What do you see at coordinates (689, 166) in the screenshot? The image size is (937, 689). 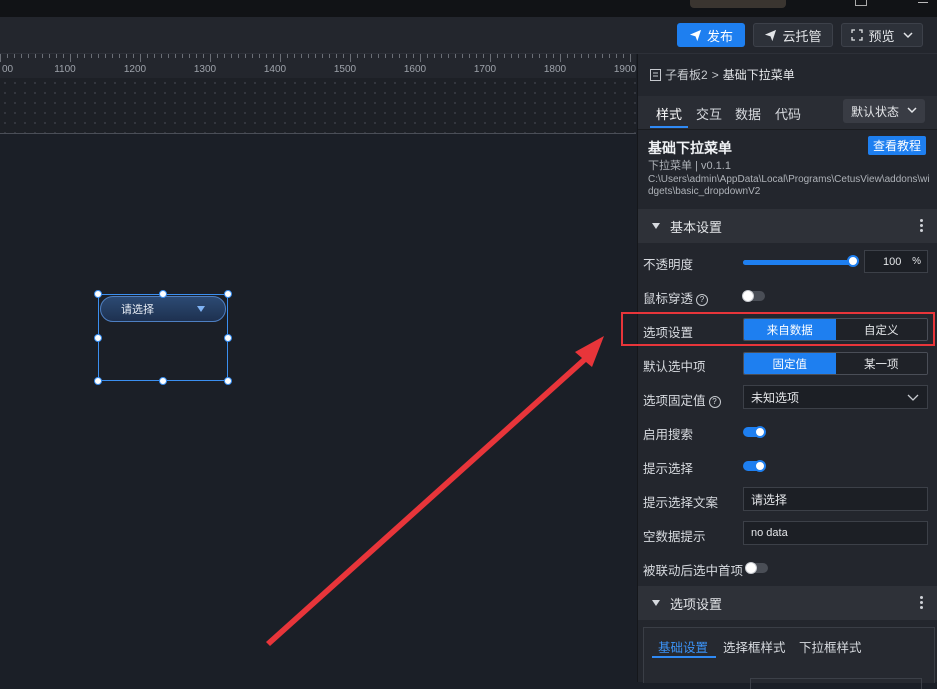 I see `widget-version: 下拉菜单 | v0.1.1` at bounding box center [689, 166].